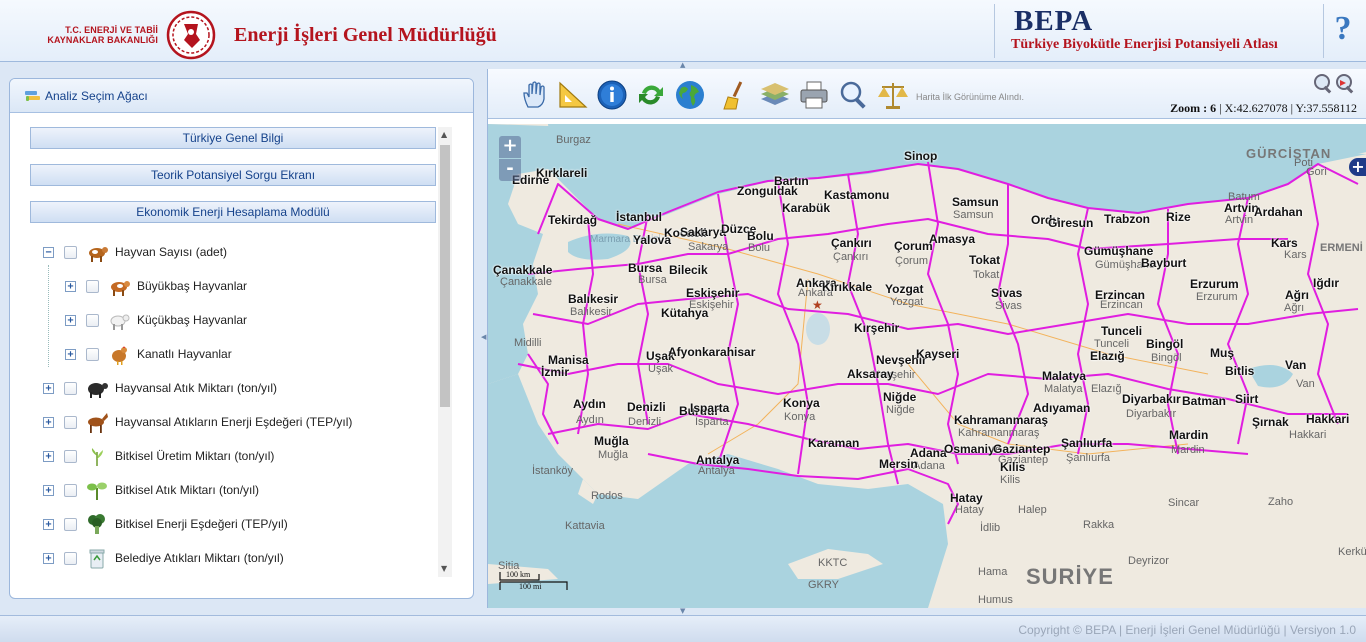 The width and height of the screenshot is (1366, 642). I want to click on help-button: ?, so click(1343, 30).